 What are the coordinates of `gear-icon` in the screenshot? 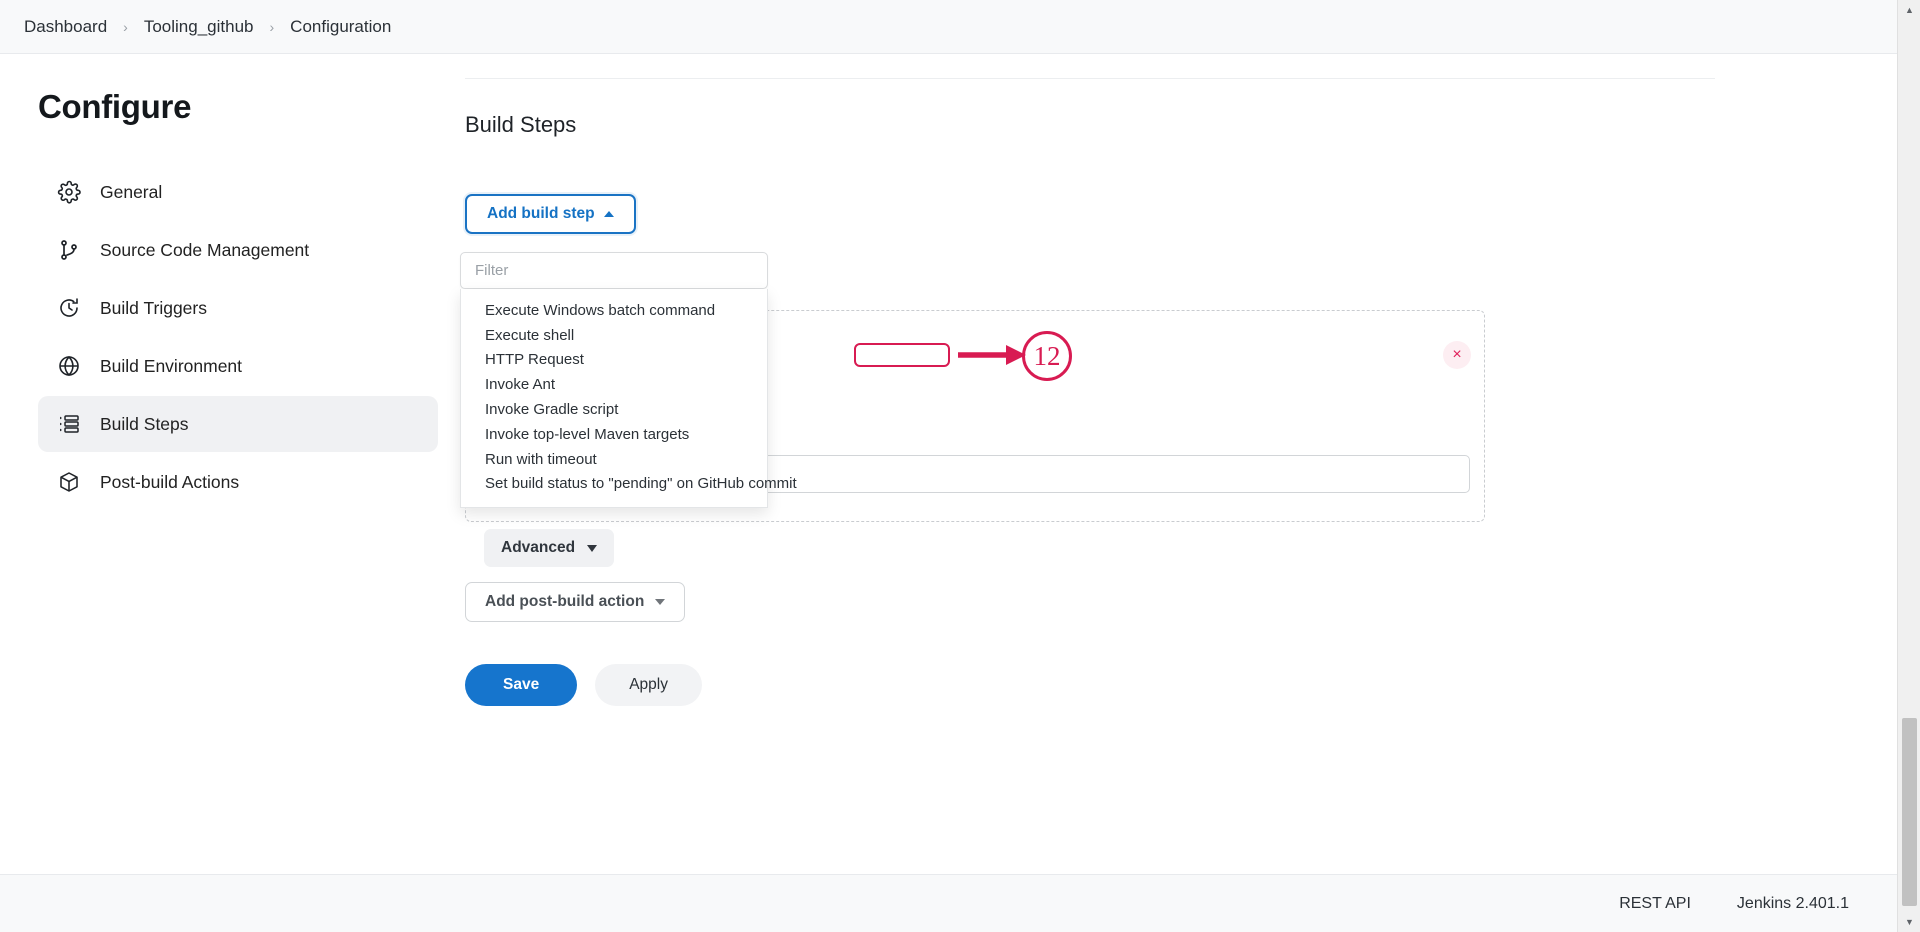 It's located at (69, 192).